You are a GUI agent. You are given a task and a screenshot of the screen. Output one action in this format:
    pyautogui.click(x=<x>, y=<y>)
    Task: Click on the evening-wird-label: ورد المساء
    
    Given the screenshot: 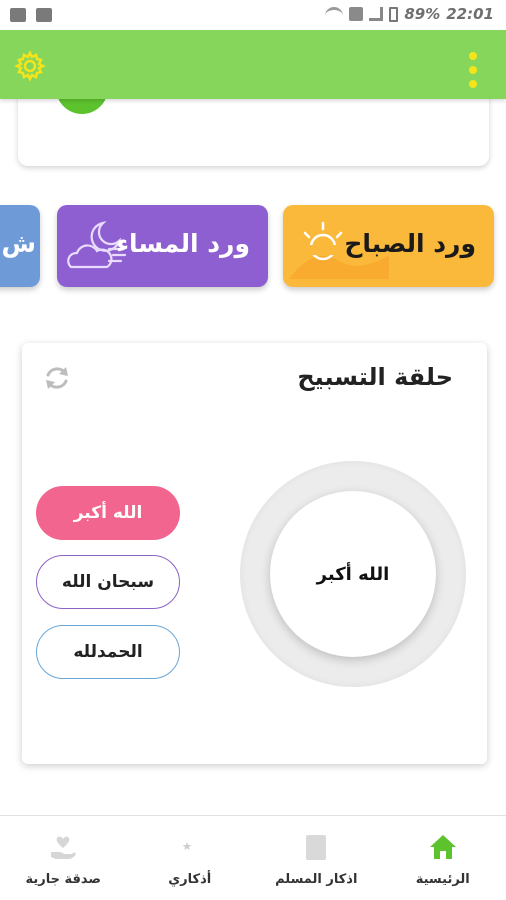 What is the action you would take?
    pyautogui.click(x=183, y=243)
    